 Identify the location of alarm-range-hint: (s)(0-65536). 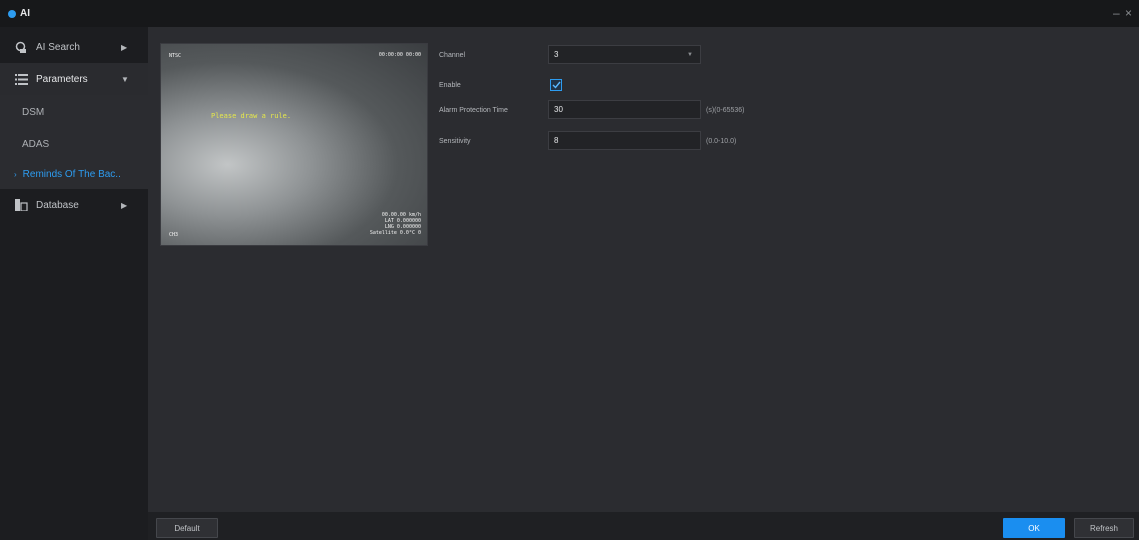
(725, 110).